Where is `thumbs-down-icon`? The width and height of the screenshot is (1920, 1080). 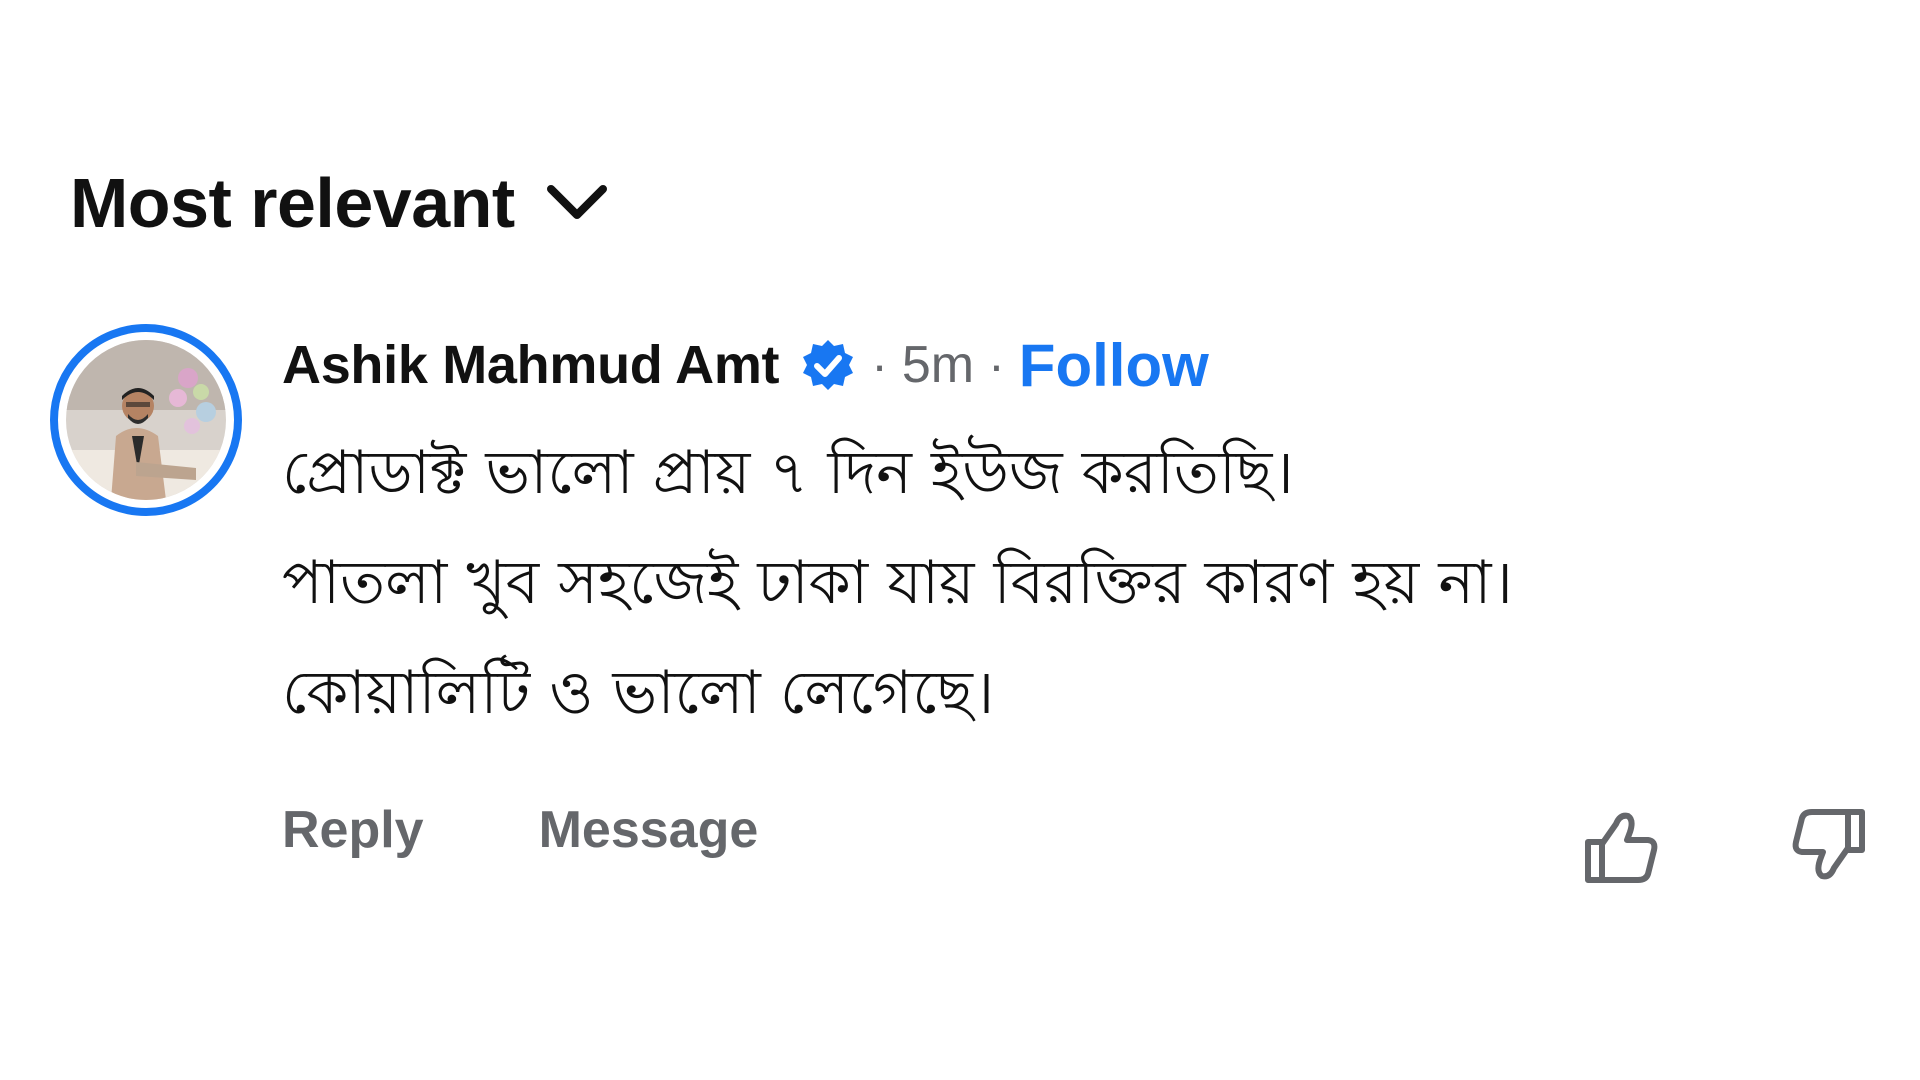
thumbs-down-icon is located at coordinates (1830, 846).